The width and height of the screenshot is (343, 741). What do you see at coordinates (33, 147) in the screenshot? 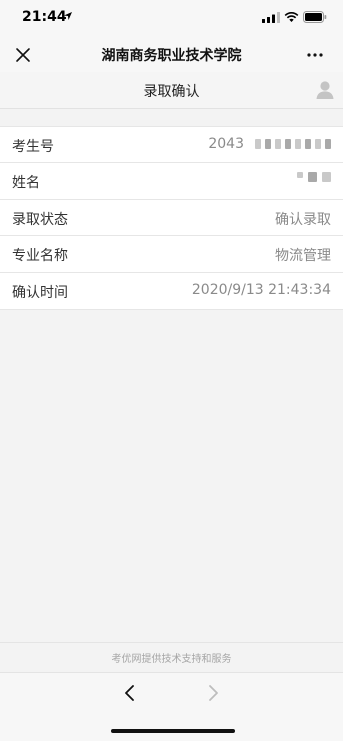
I see `row-label: 考生号` at bounding box center [33, 147].